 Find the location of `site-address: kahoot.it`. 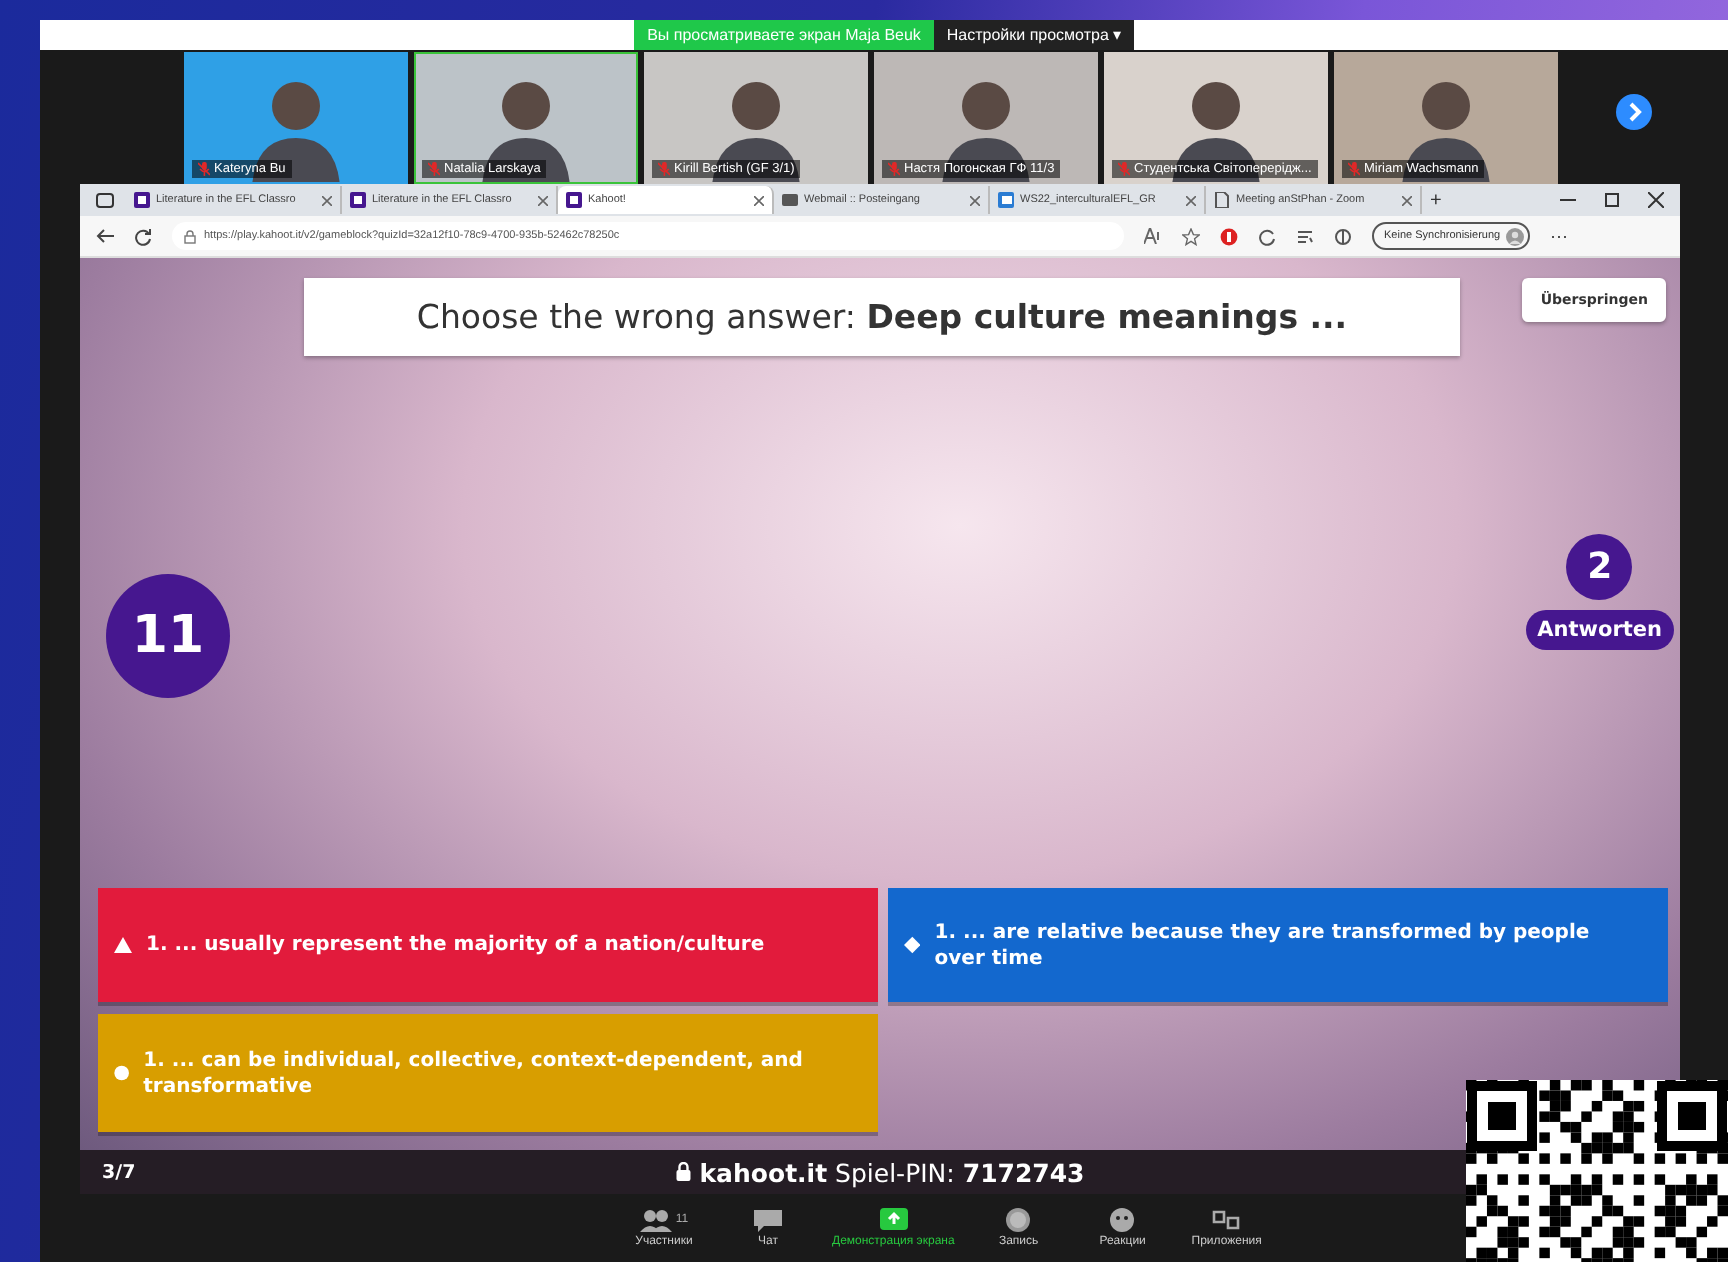

site-address: kahoot.it is located at coordinates (763, 1172).